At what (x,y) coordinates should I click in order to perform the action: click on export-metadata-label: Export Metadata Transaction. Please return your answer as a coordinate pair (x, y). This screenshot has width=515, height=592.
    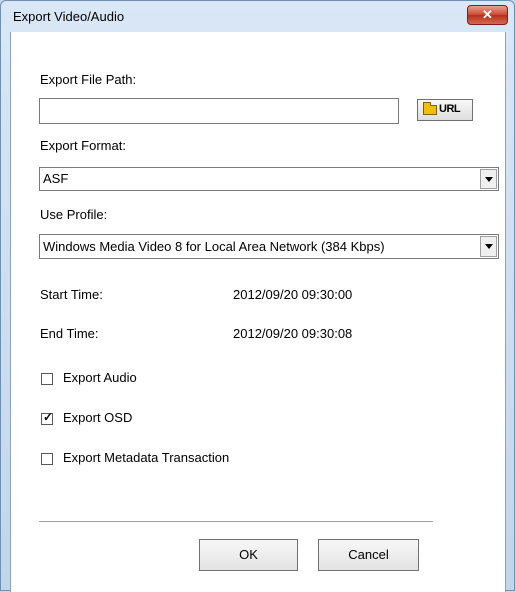
    Looking at the image, I should click on (146, 457).